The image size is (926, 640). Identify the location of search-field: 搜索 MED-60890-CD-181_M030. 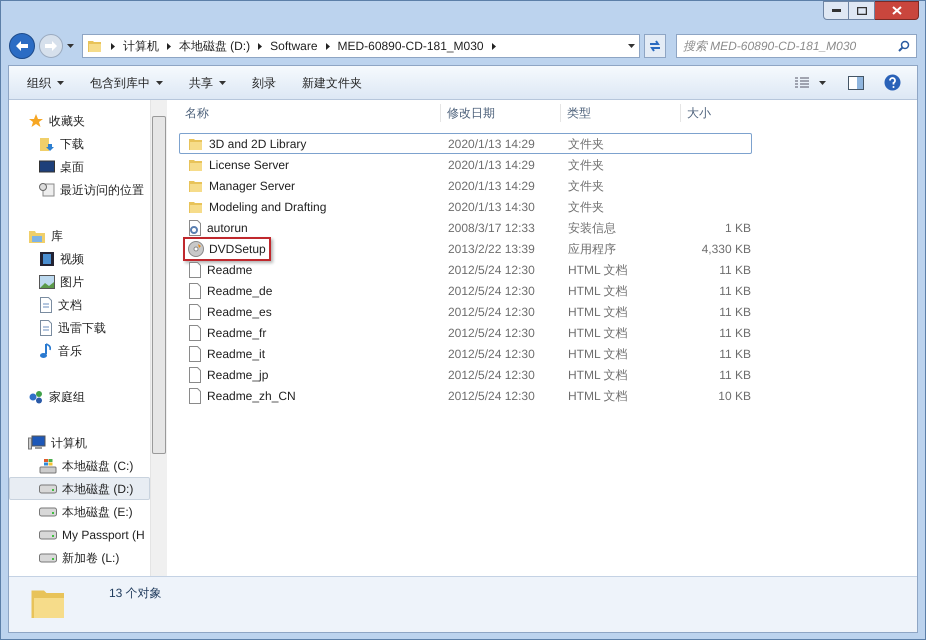
(796, 46).